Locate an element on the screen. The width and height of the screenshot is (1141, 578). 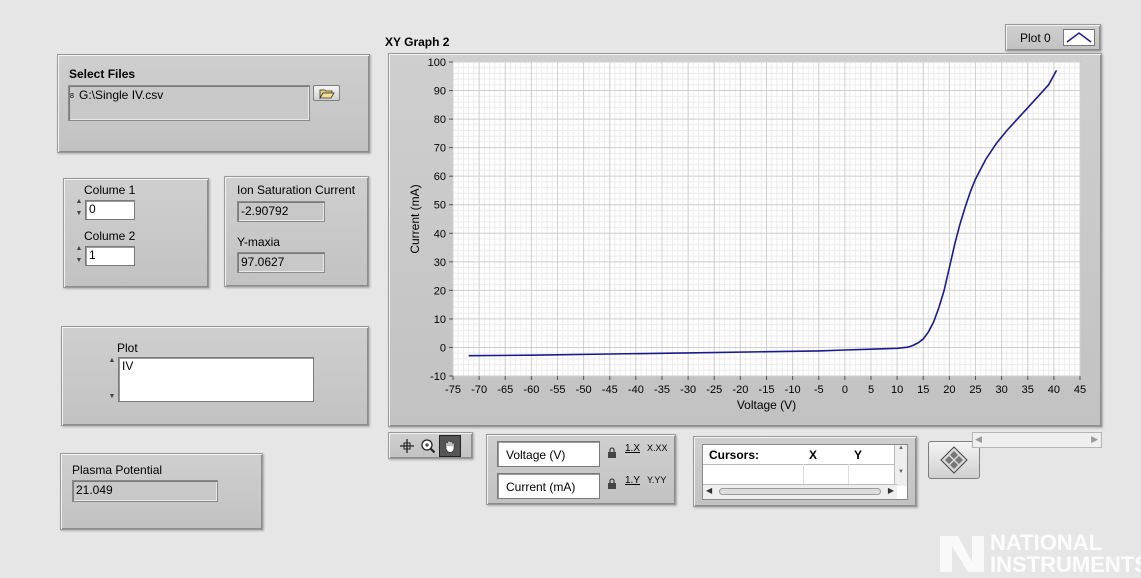
column2-label: Colume 2 is located at coordinates (110, 236).